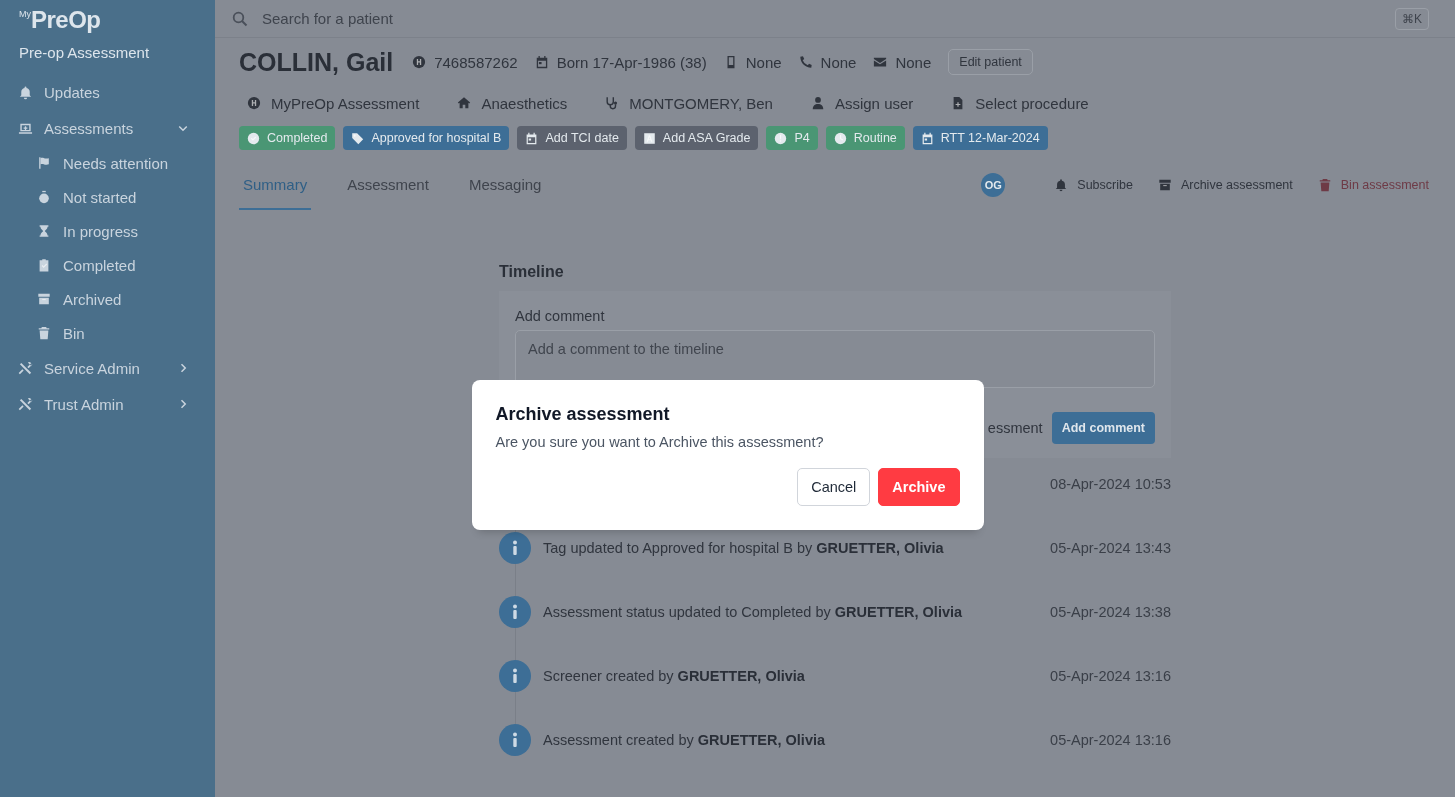 The height and width of the screenshot is (797, 1455). Describe the element at coordinates (107, 197) in the screenshot. I see `sidebar-subitem: Not started` at that location.